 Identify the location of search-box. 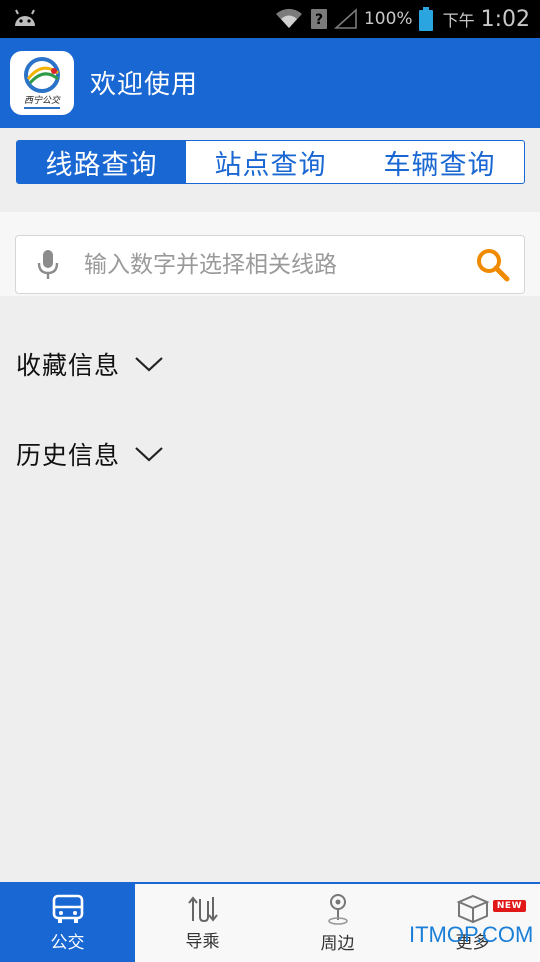
(270, 264).